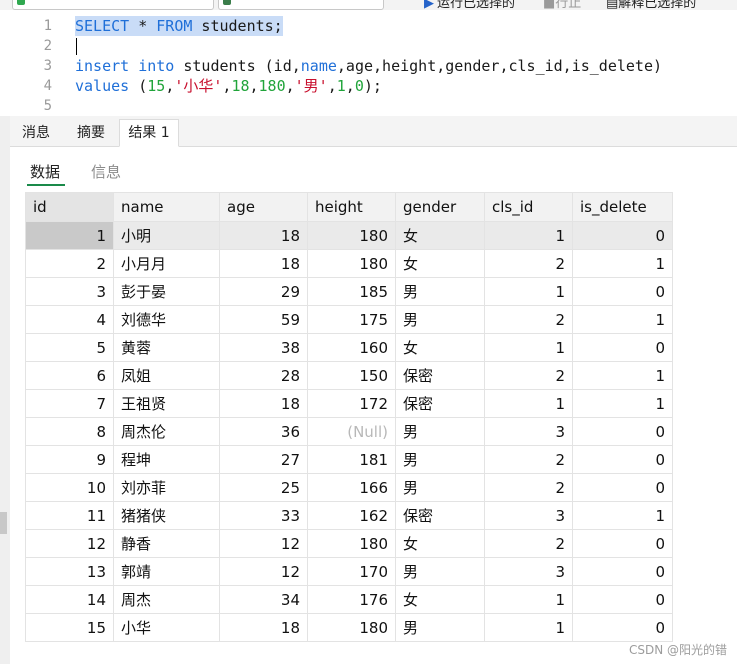 This screenshot has height=664, width=737. What do you see at coordinates (351, 375) in the screenshot?
I see `cell-height: 150` at bounding box center [351, 375].